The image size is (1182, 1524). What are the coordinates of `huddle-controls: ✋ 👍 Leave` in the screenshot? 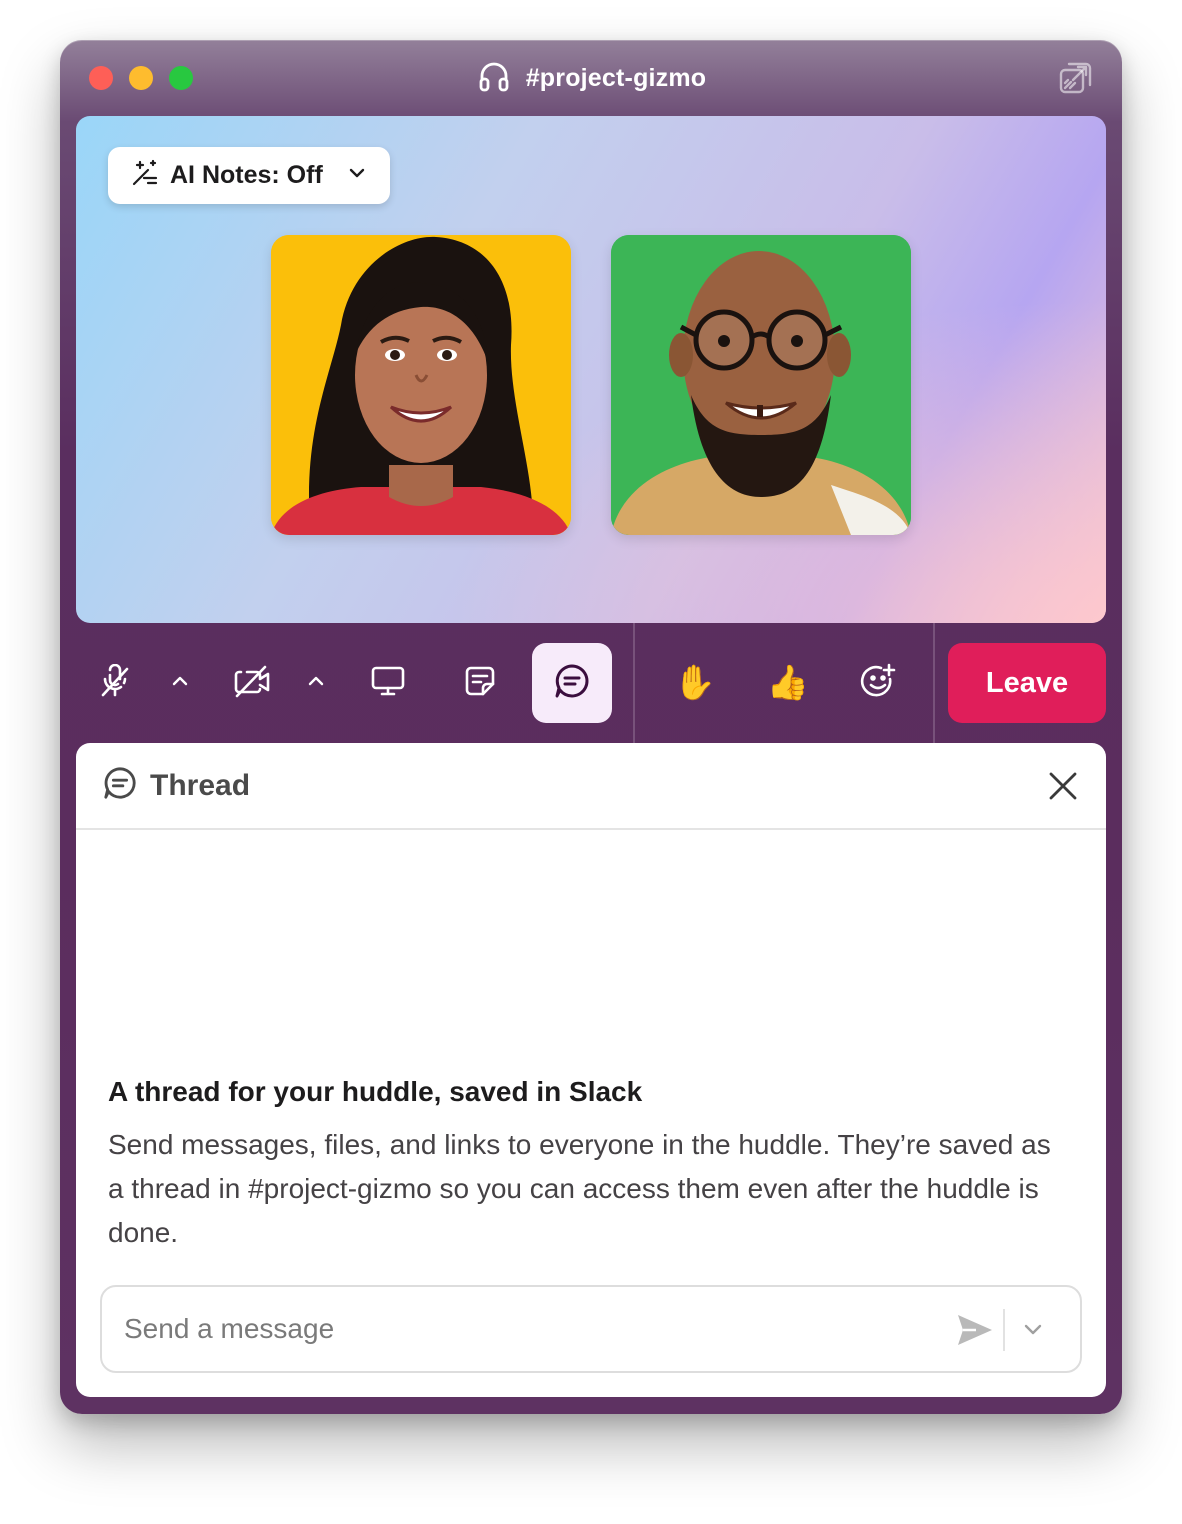 It's located at (591, 683).